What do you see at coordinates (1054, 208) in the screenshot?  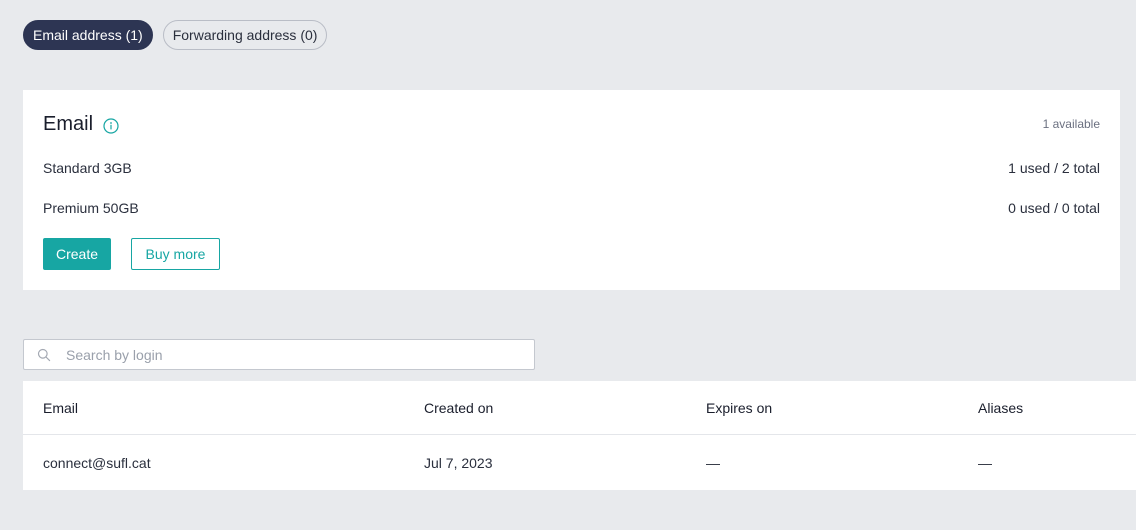 I see `plan-usage: 0 used / 0 total` at bounding box center [1054, 208].